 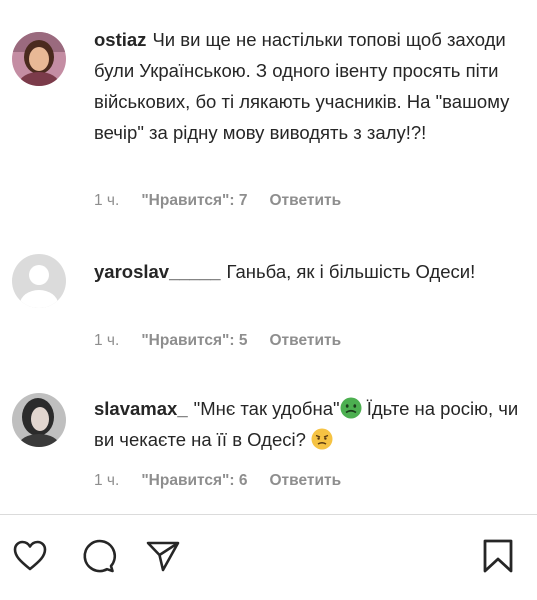 I want to click on comment-likes: "Нравится": 7, so click(x=194, y=201).